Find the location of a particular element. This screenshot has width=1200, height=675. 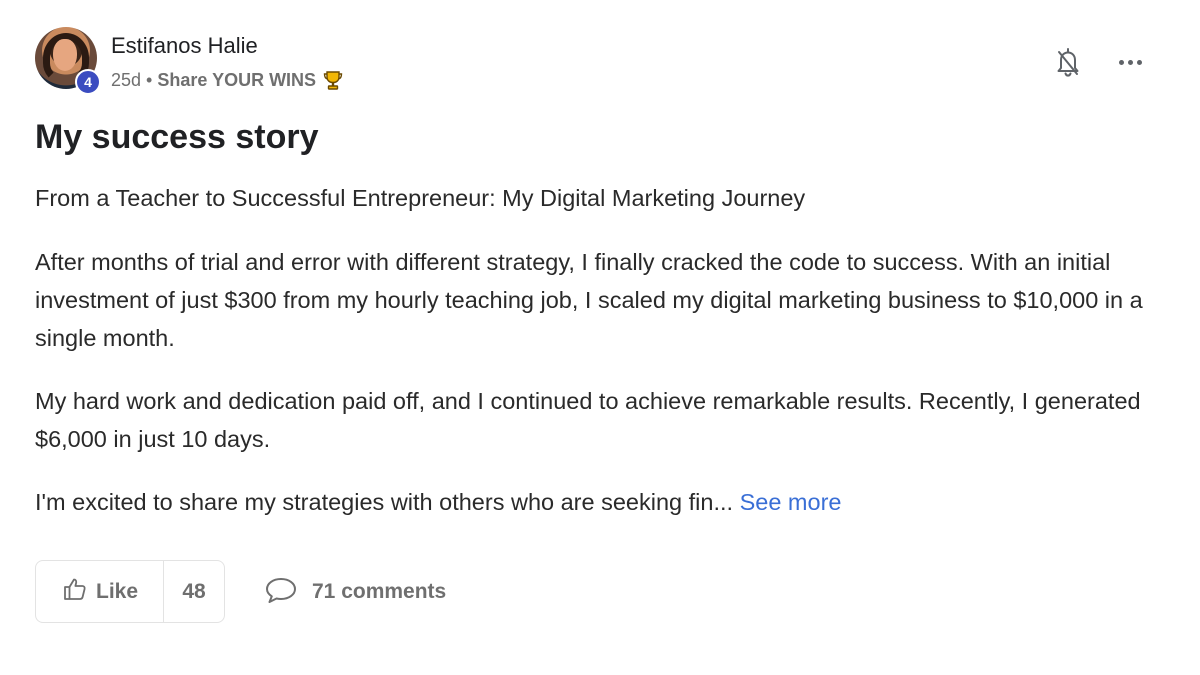

comments-button: 71 comments is located at coordinates (355, 592).